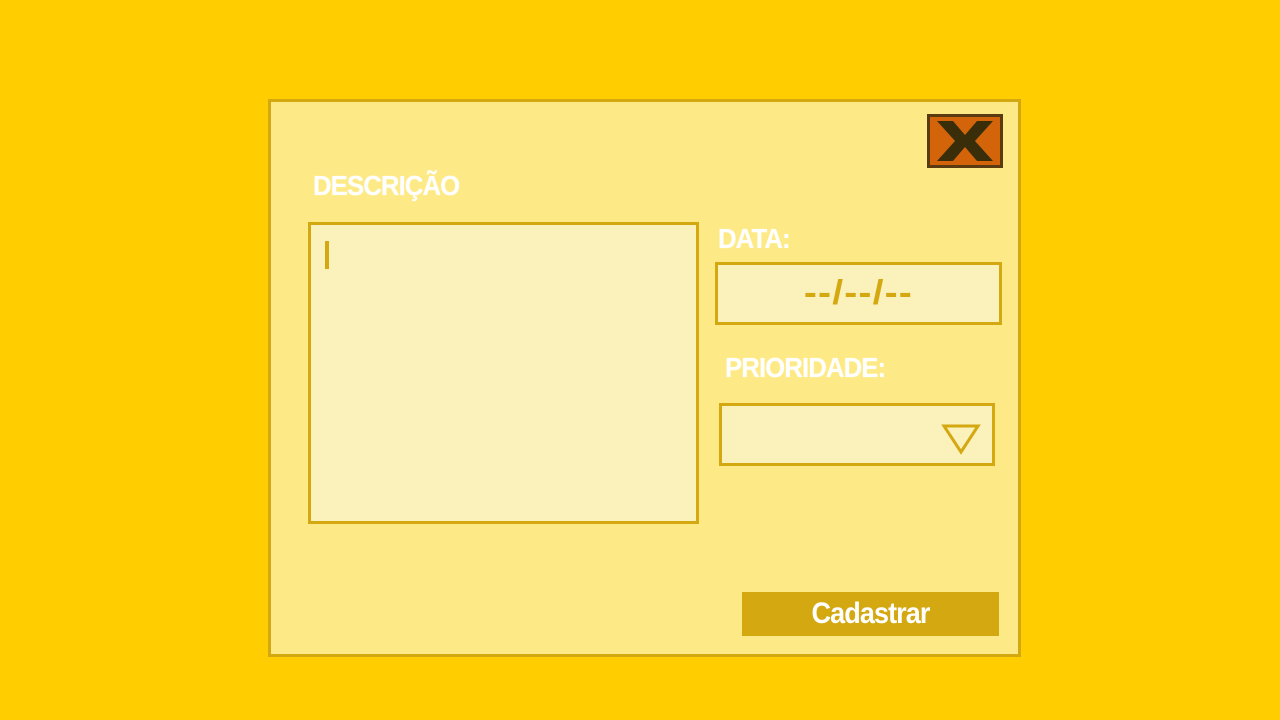  I want to click on submit-button: Cadastrar, so click(870, 614).